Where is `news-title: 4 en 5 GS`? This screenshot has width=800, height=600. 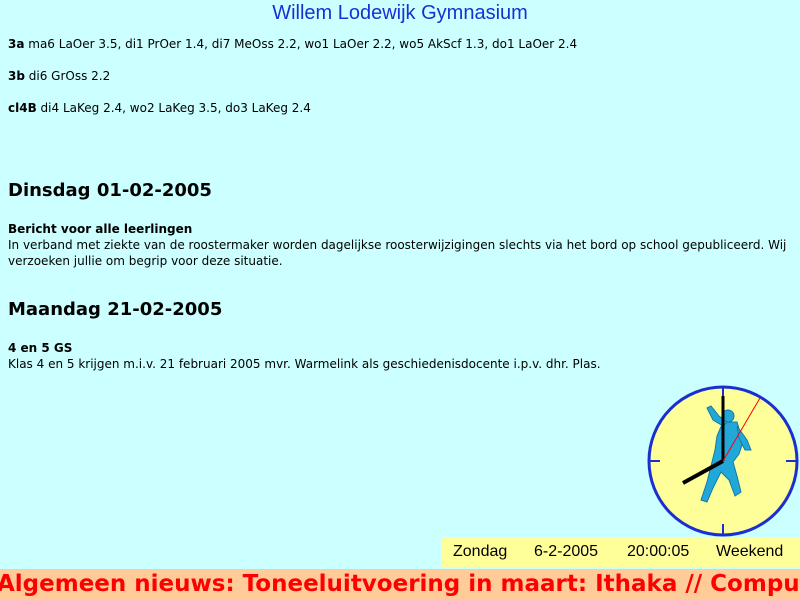 news-title: 4 en 5 GS is located at coordinates (40, 348).